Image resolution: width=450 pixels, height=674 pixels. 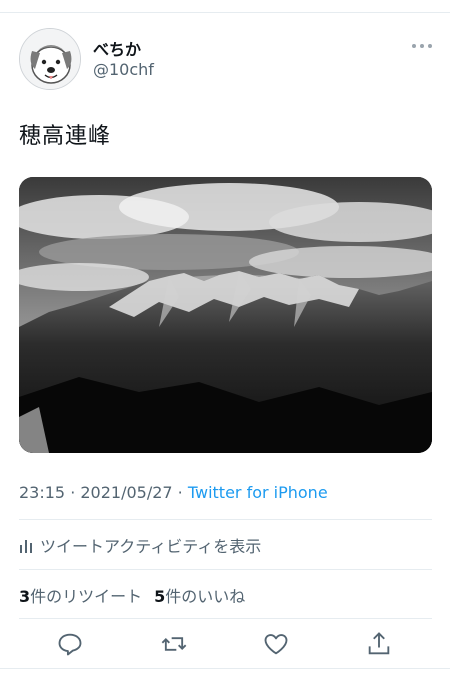 What do you see at coordinates (225, 668) in the screenshot?
I see `bottom-divider` at bounding box center [225, 668].